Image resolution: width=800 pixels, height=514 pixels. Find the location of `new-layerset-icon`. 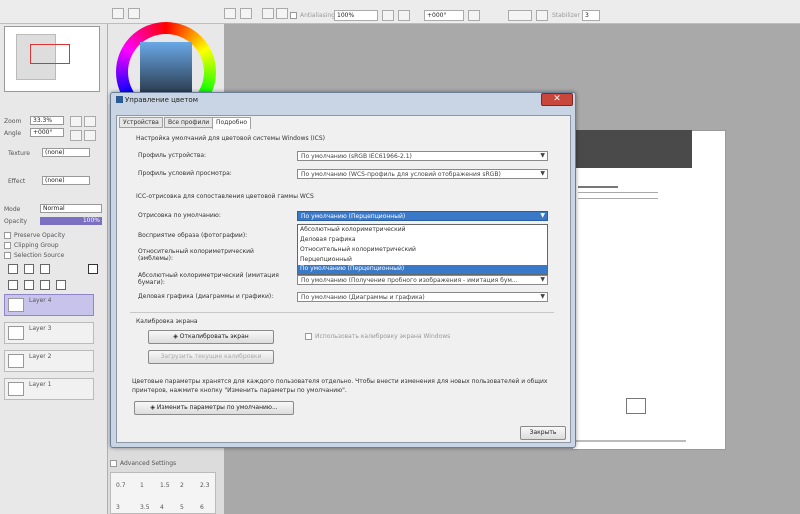

new-layerset-icon is located at coordinates (29, 269).